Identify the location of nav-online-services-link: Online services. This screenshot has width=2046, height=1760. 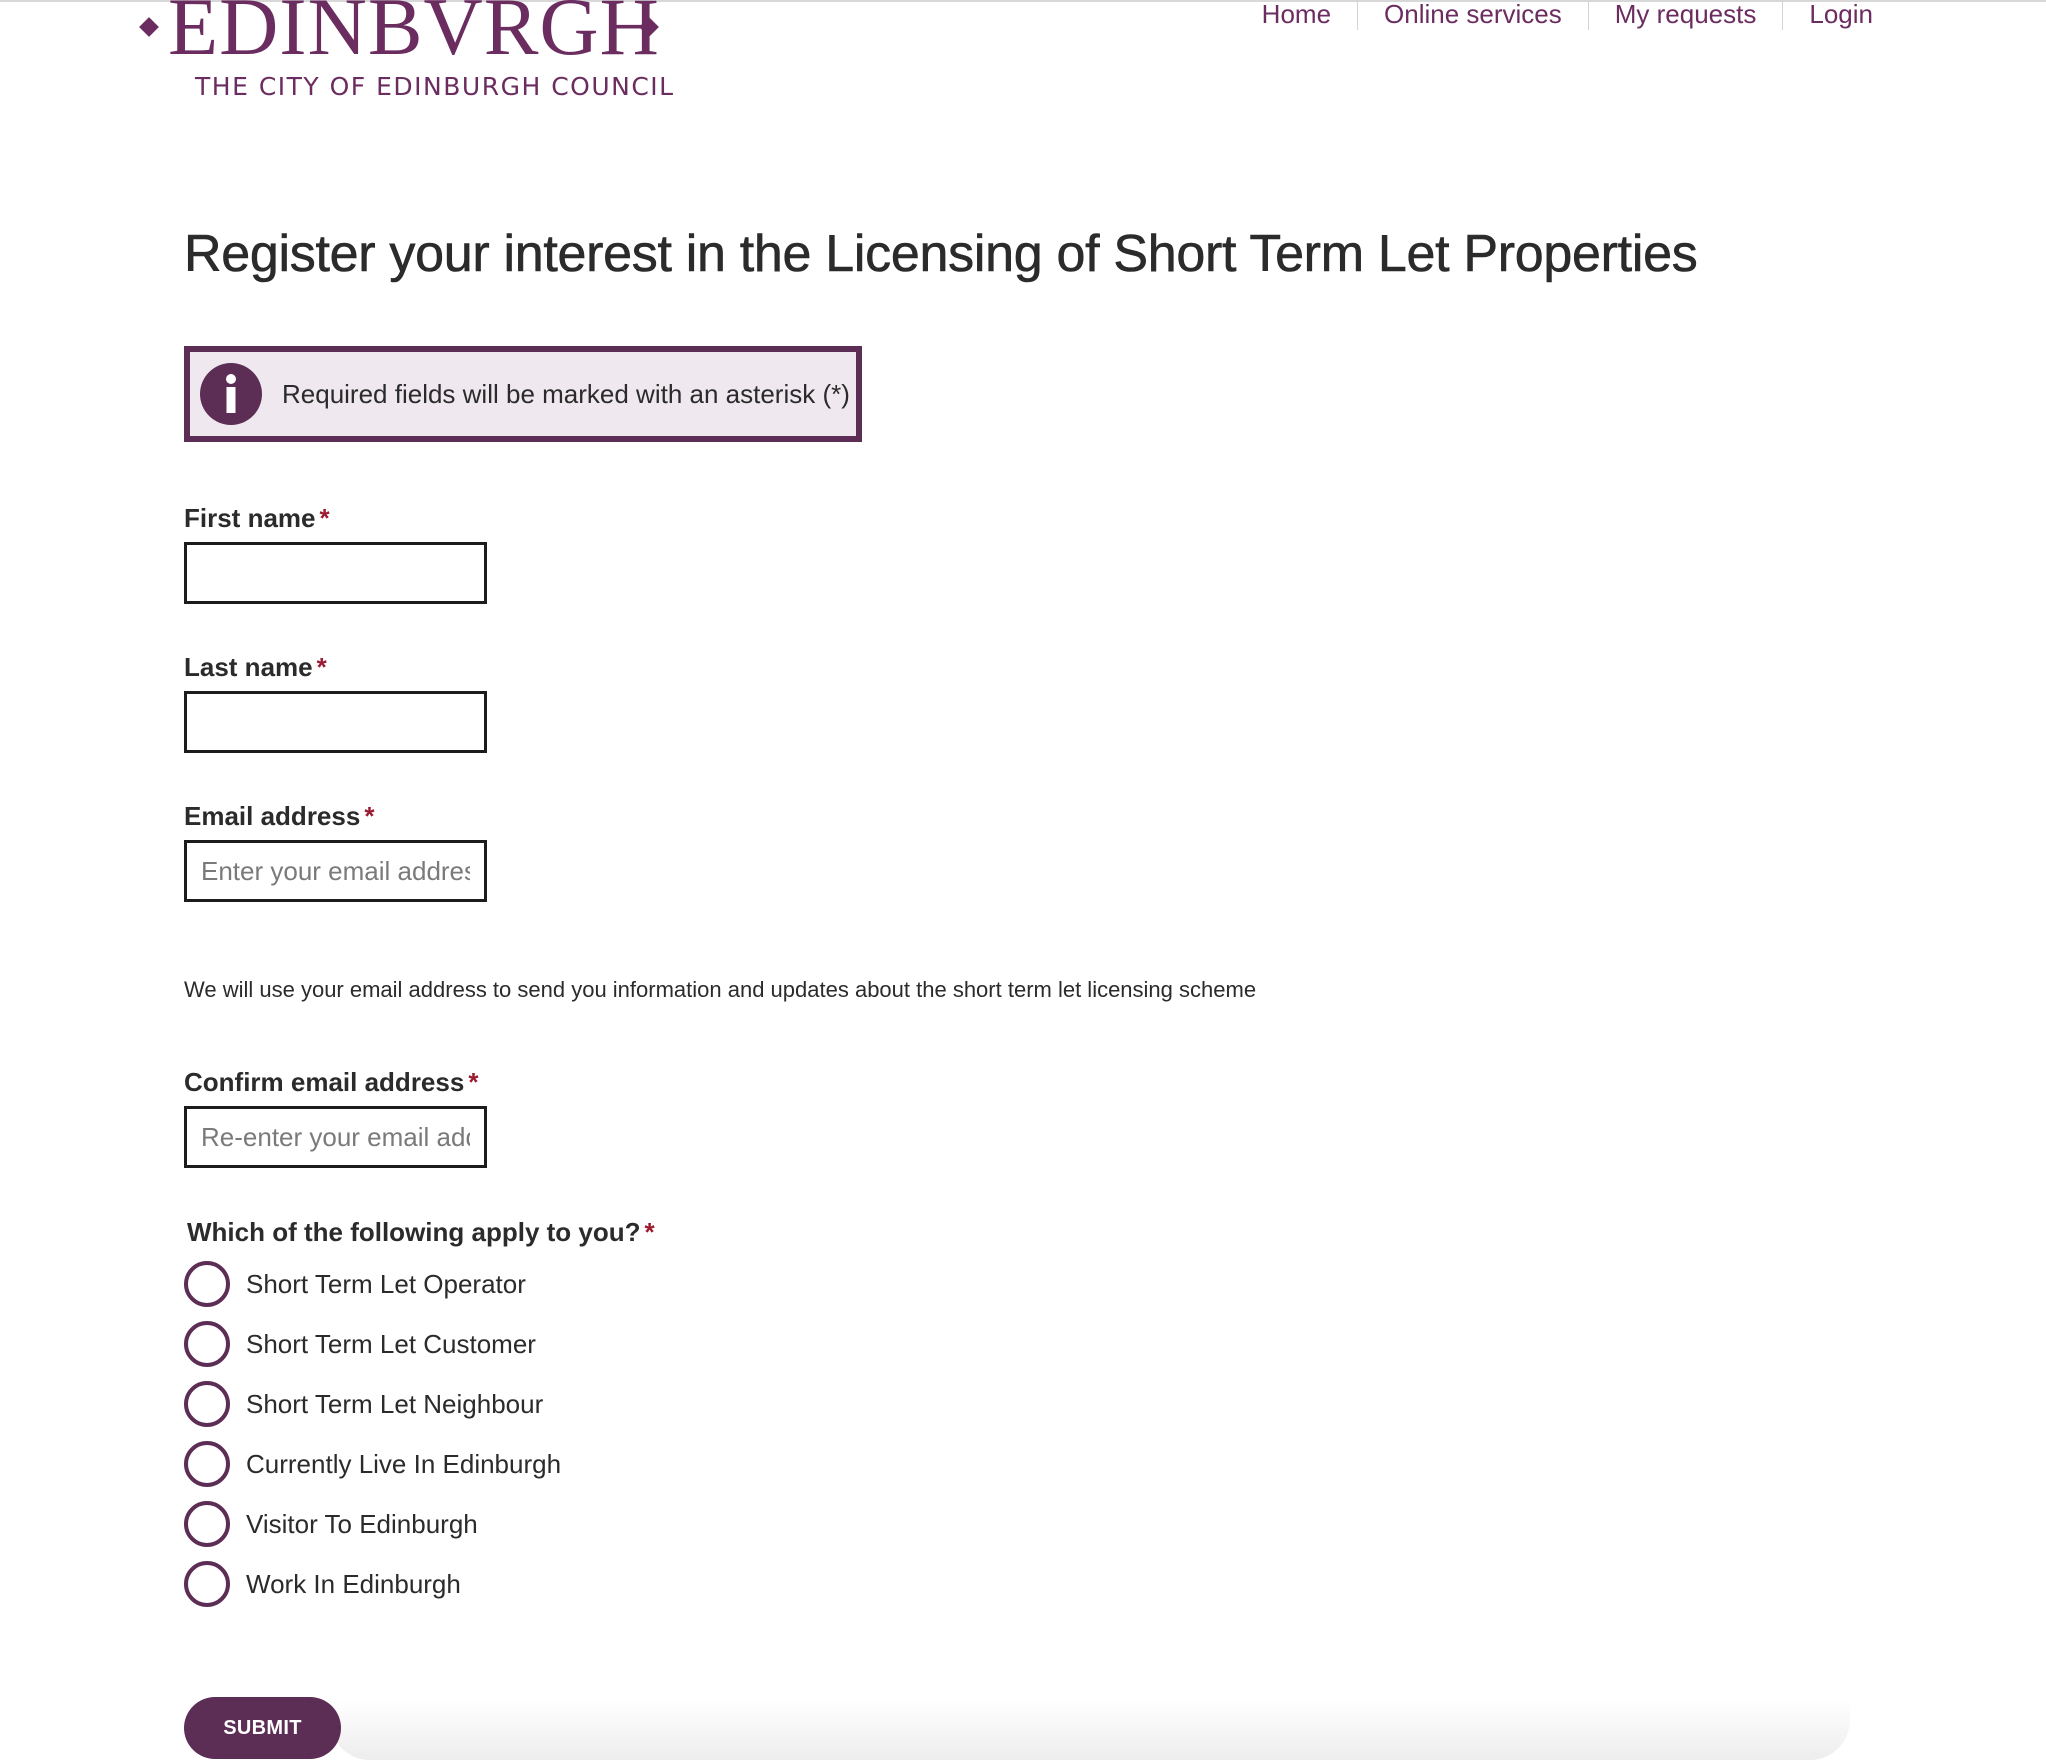
(1472, 15).